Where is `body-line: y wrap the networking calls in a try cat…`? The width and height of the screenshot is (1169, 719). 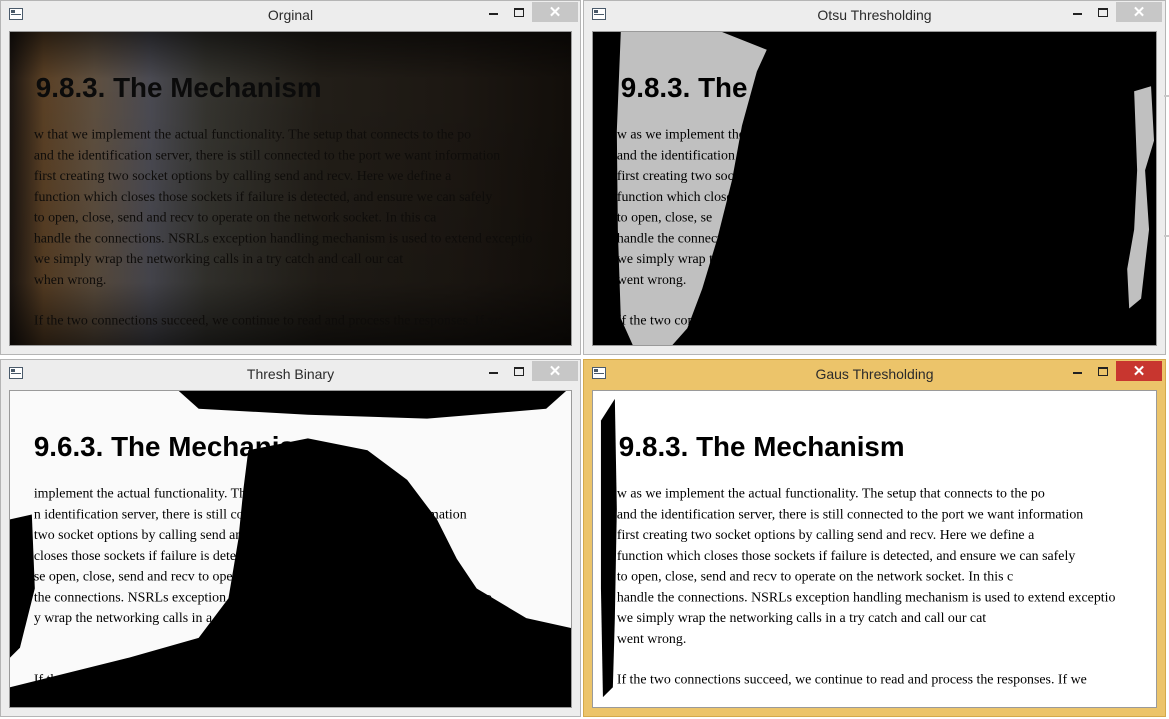
body-line: y wrap the networking calls in a try cat… is located at coordinates (191, 617).